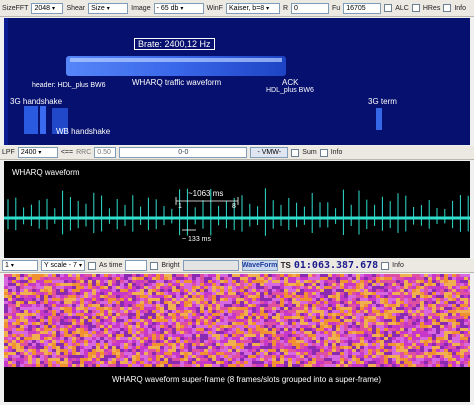 This screenshot has width=474, height=405. Describe the element at coordinates (92, 265) in the screenshot. I see `astime-checkbox` at that location.